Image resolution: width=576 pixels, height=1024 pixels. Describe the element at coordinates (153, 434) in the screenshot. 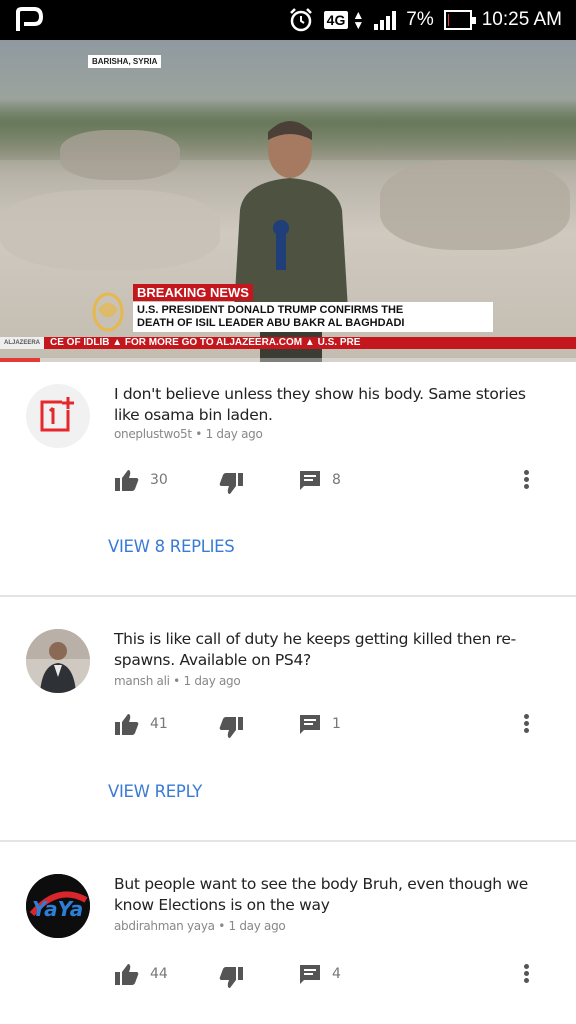

I see `comment-author: oneplustwo5t` at that location.